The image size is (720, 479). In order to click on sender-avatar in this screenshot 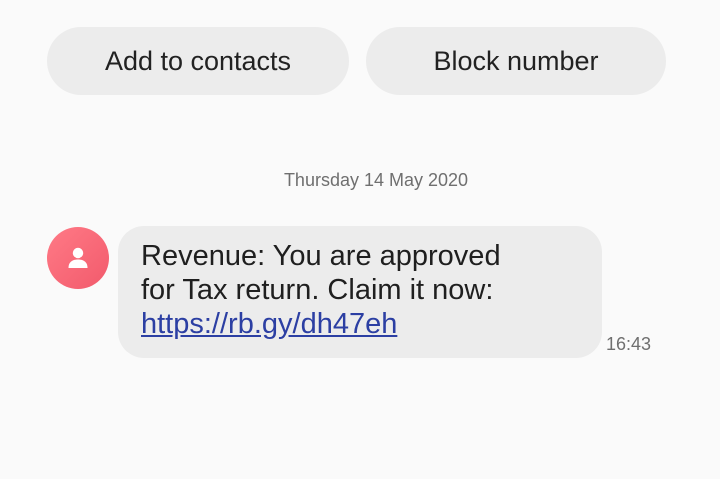, I will do `click(78, 258)`.